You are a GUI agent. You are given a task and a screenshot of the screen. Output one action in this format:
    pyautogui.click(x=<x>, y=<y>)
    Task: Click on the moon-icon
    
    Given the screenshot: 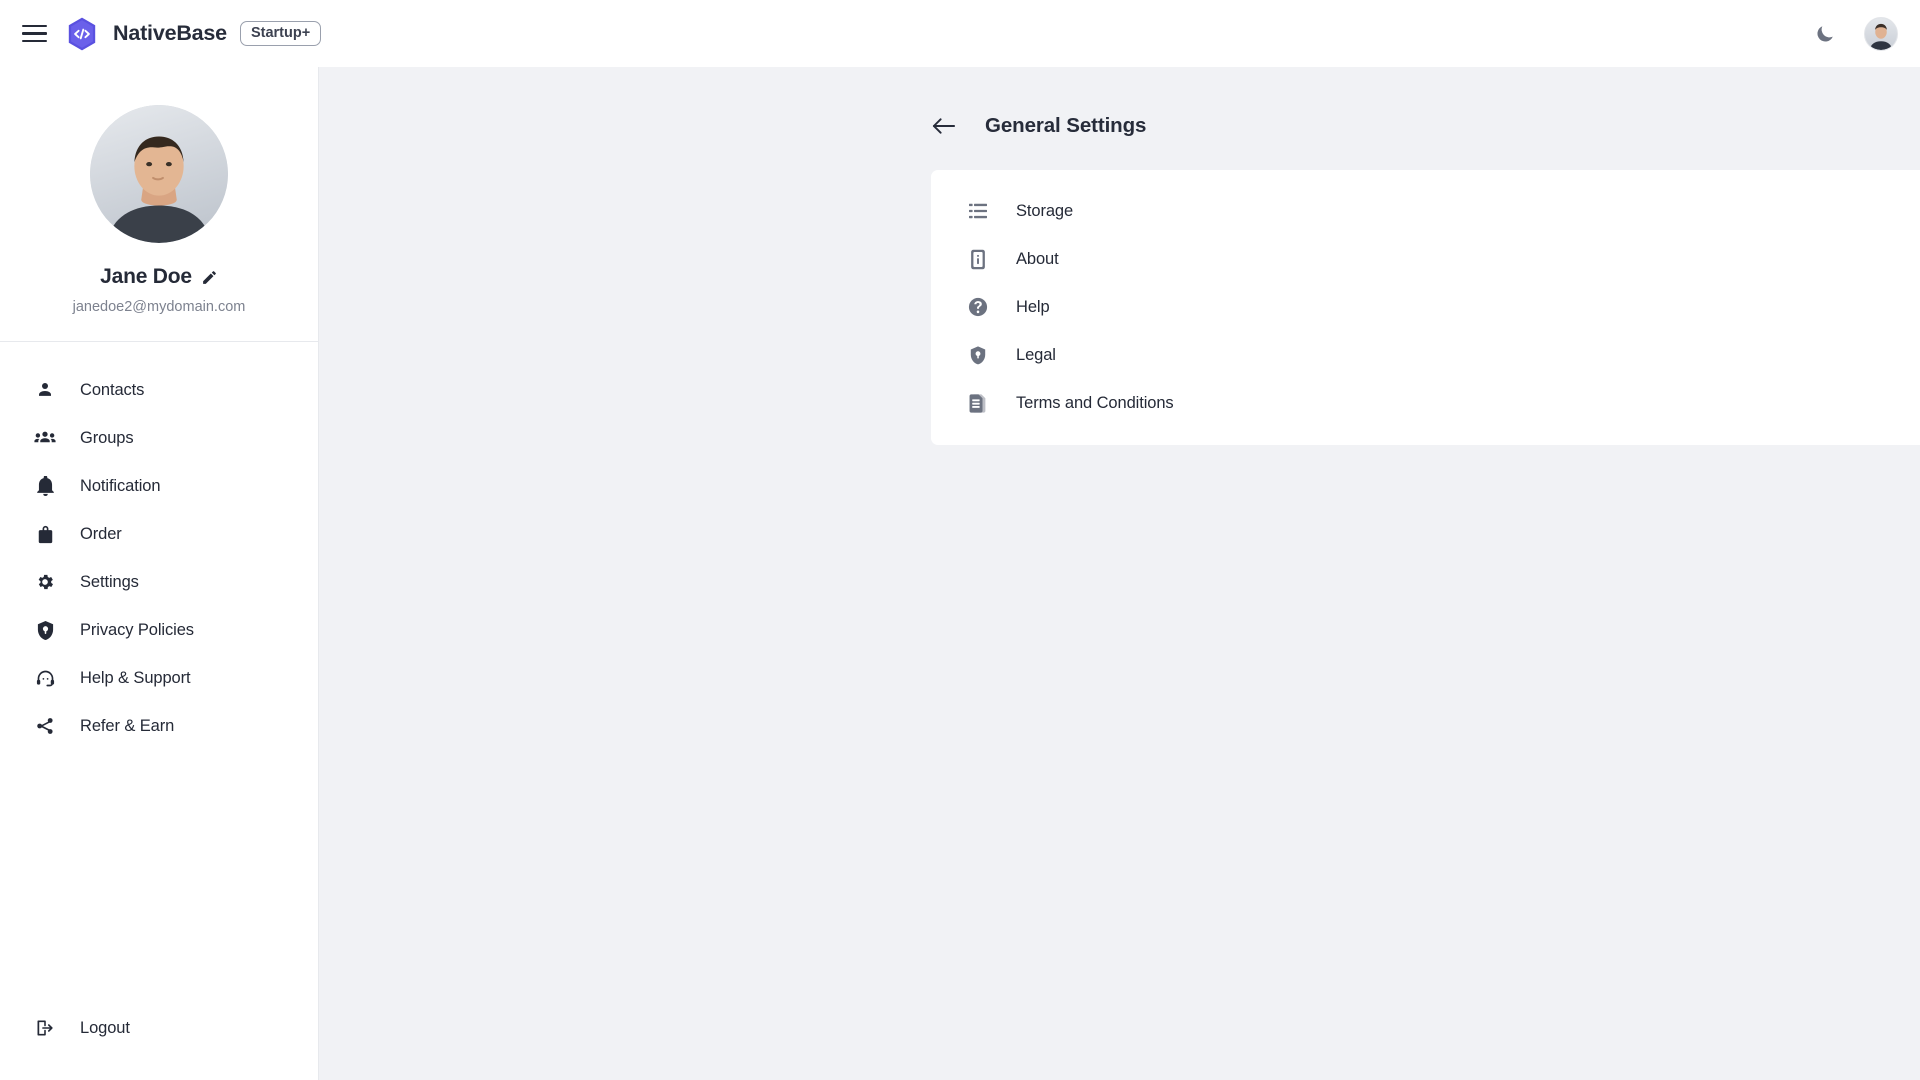 What is the action you would take?
    pyautogui.click(x=1825, y=34)
    